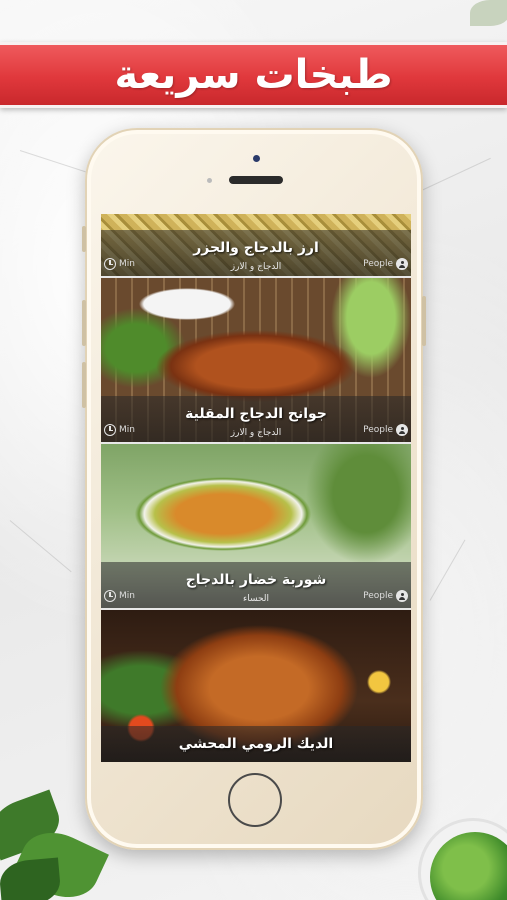 The height and width of the screenshot is (900, 507). Describe the element at coordinates (209, 180) in the screenshot. I see `proximity-sensor` at that location.